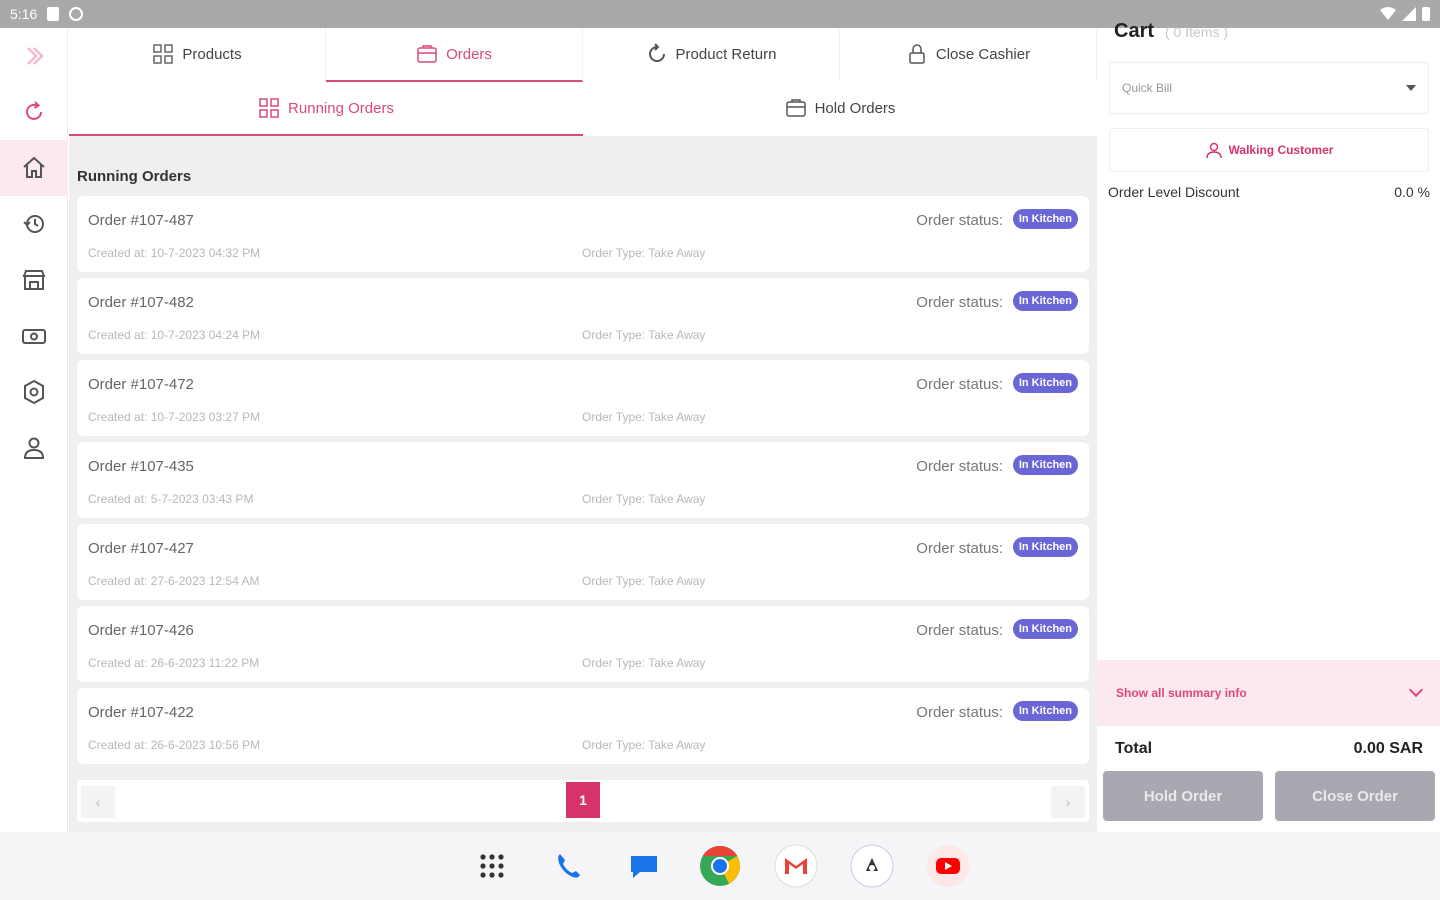 The image size is (1440, 900). What do you see at coordinates (726, 54) in the screenshot?
I see `tab-label: Product Return` at bounding box center [726, 54].